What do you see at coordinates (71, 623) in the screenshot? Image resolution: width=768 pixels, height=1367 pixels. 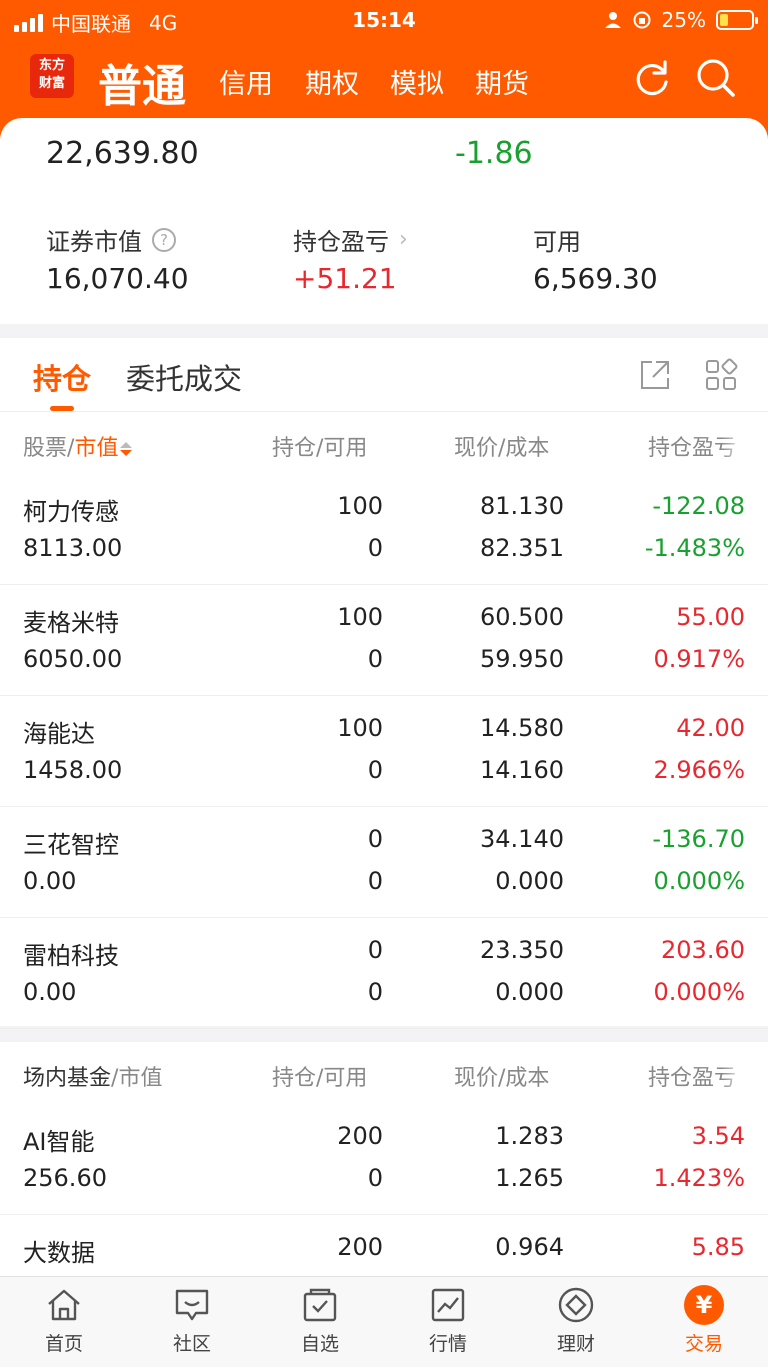 I see `security-name: 麦格米特` at bounding box center [71, 623].